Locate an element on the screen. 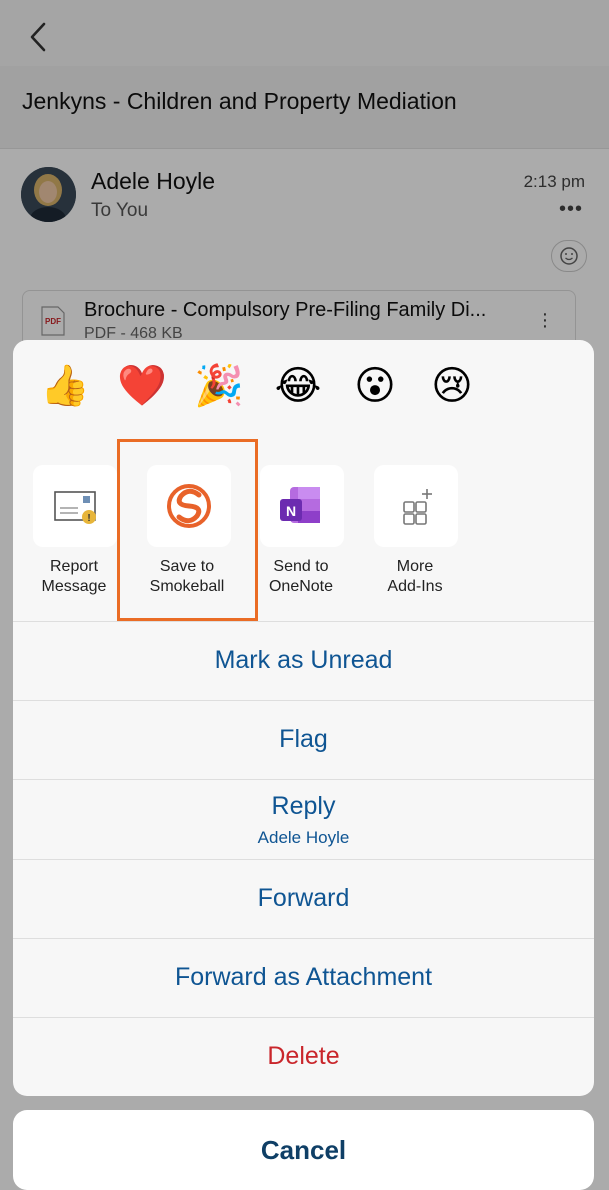  reaction-laughing: 😂 is located at coordinates (298, 386).